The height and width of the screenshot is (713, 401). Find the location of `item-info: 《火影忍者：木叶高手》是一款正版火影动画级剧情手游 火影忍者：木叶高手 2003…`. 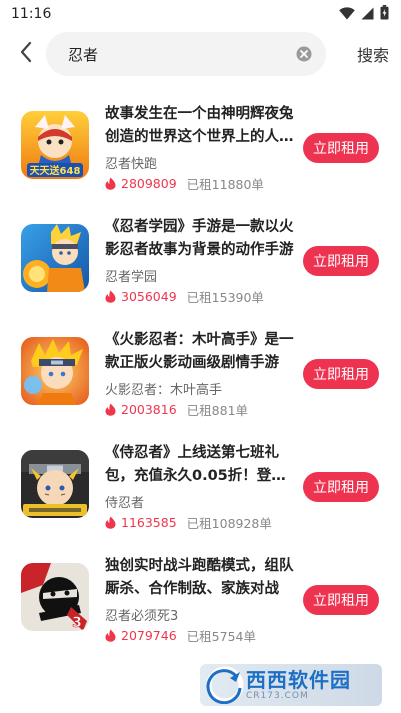

item-info: 《火影忍者：木叶高手》是一款正版火影动画级剧情手游 火影忍者：木叶高手 2003… is located at coordinates (200, 373).